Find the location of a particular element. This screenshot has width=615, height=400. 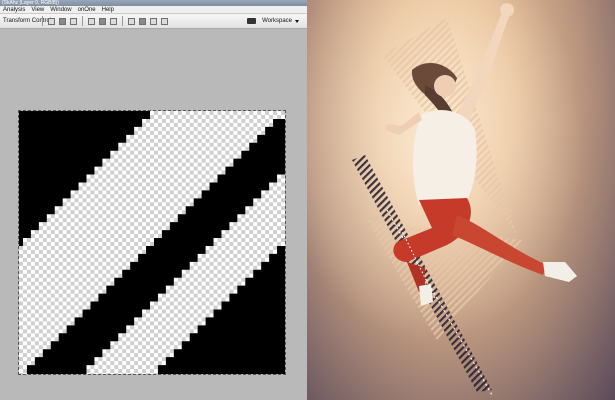

menu-view: View is located at coordinates (37, 10).